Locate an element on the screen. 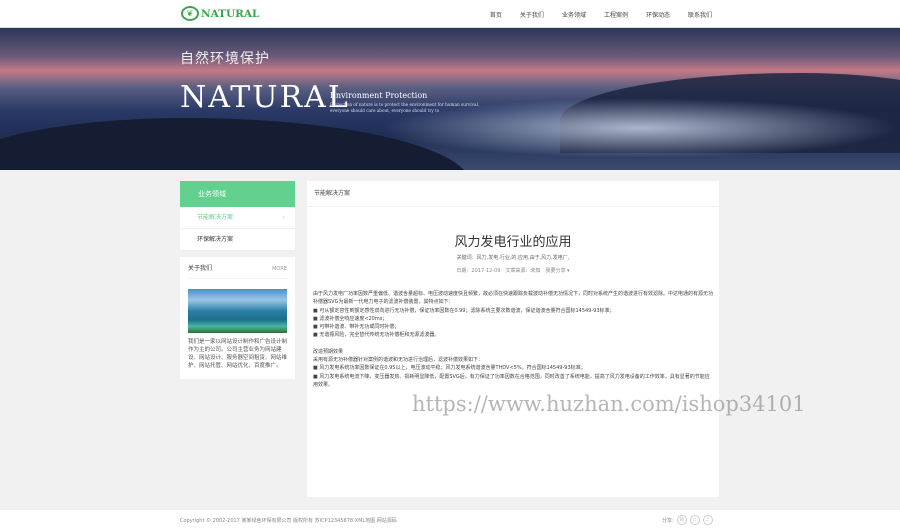  article-keywords: 关键词：风力,发电,行业,的,应用,由于,风力,发电厂, is located at coordinates (513, 258).